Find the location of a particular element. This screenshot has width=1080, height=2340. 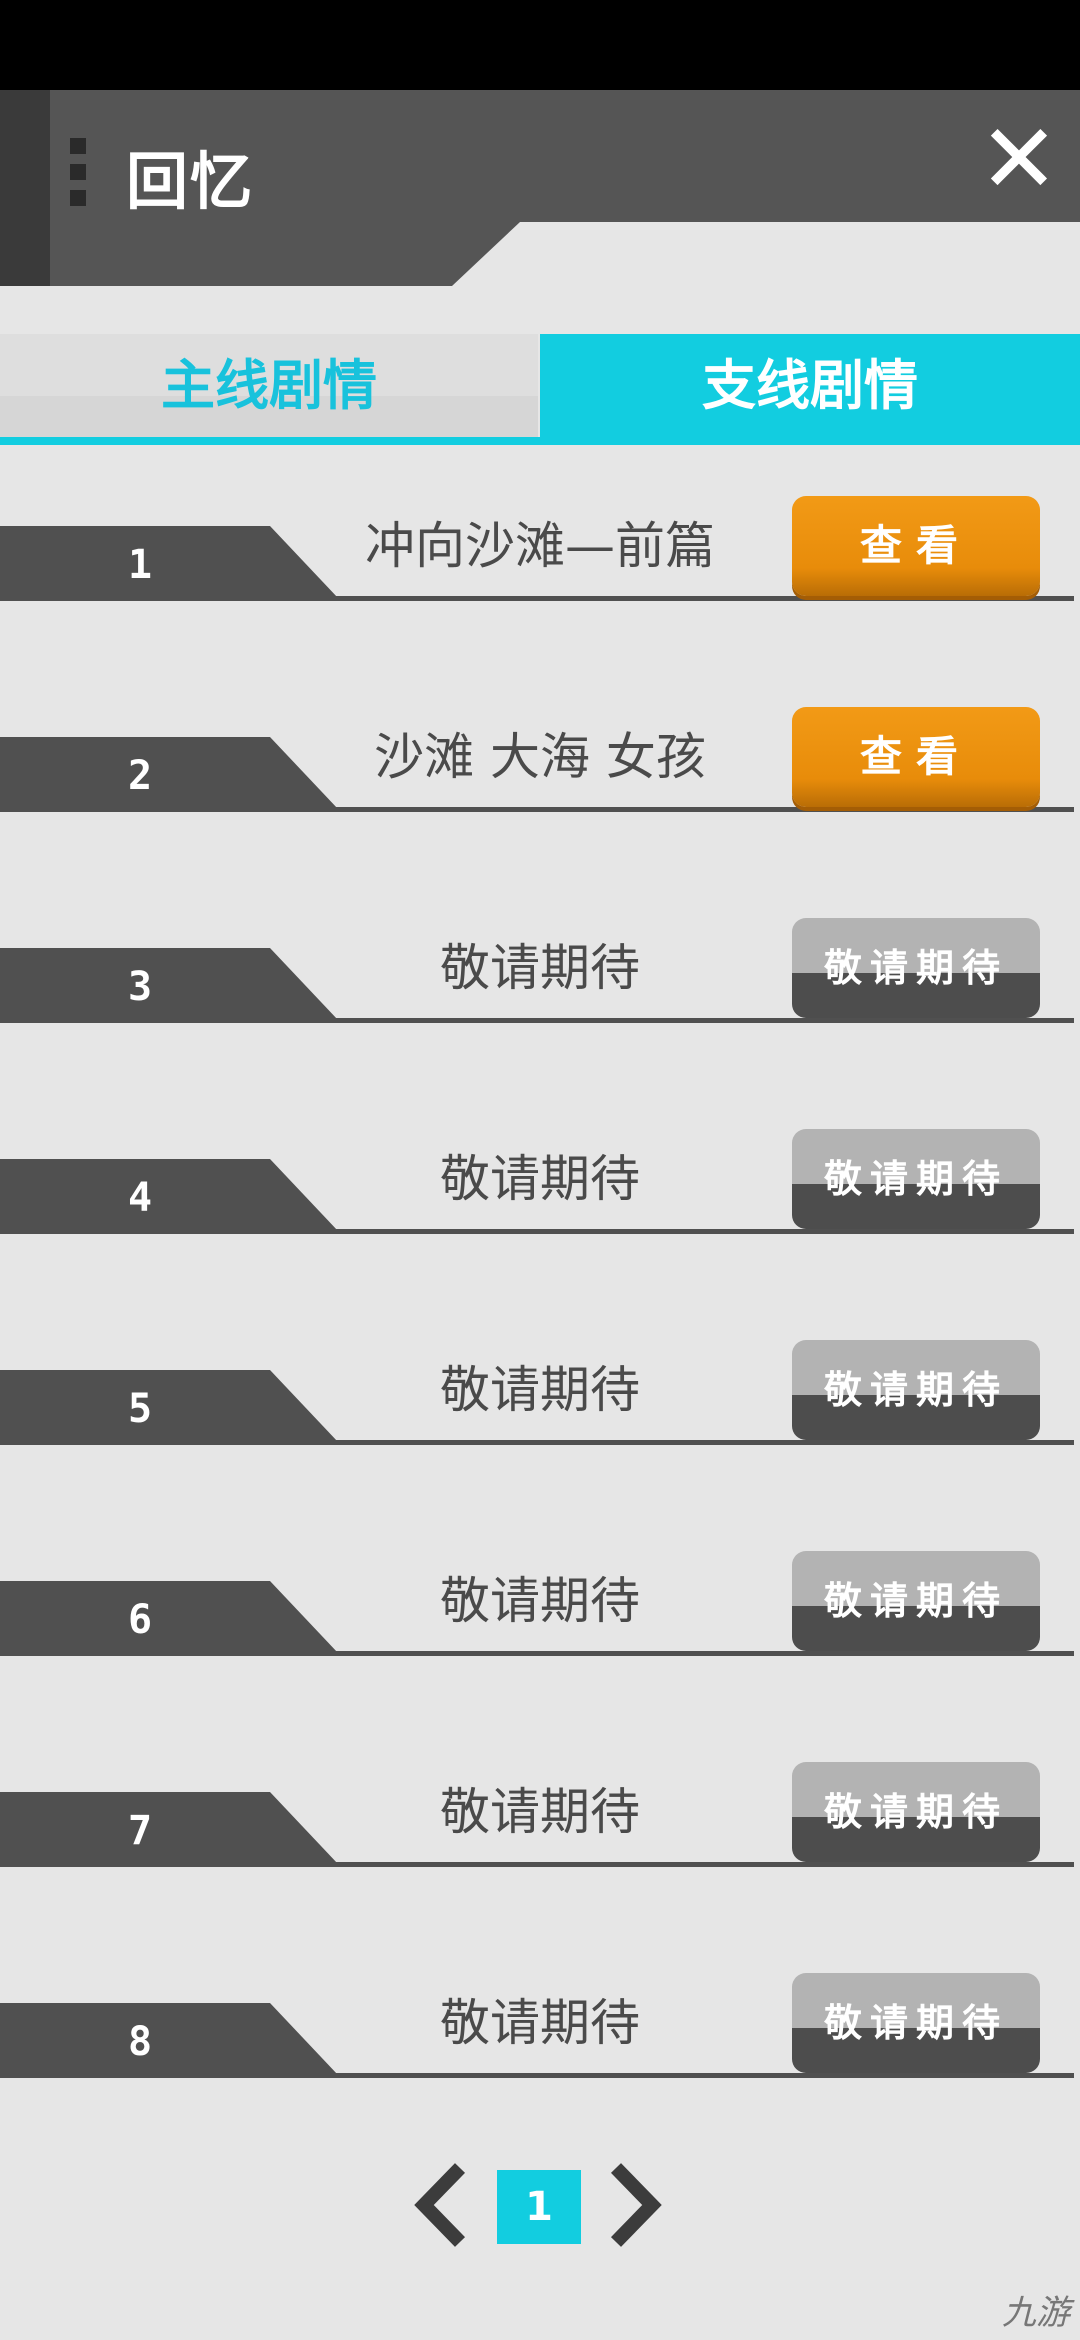

story-title: 冲向沙滩—前篇 is located at coordinates (540, 546).